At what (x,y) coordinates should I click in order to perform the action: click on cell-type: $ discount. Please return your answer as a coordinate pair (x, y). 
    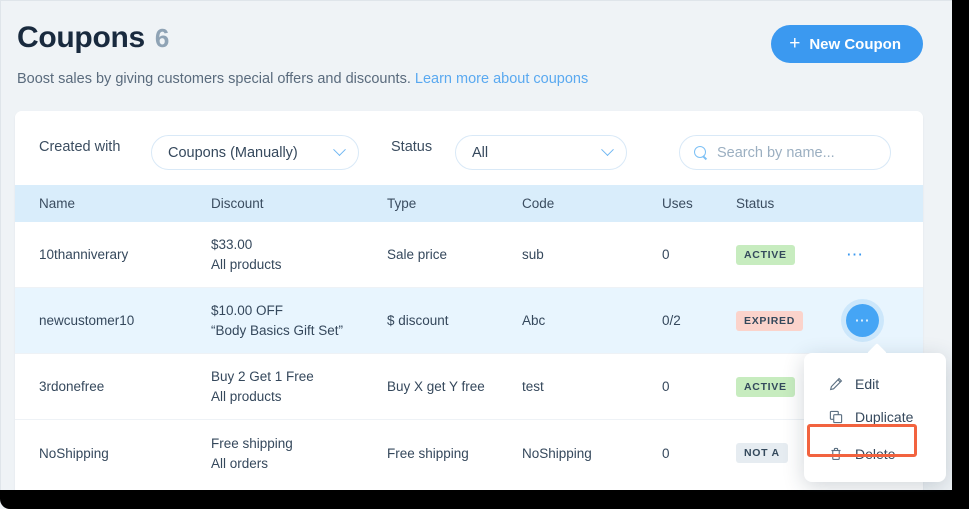
    Looking at the image, I should click on (418, 320).